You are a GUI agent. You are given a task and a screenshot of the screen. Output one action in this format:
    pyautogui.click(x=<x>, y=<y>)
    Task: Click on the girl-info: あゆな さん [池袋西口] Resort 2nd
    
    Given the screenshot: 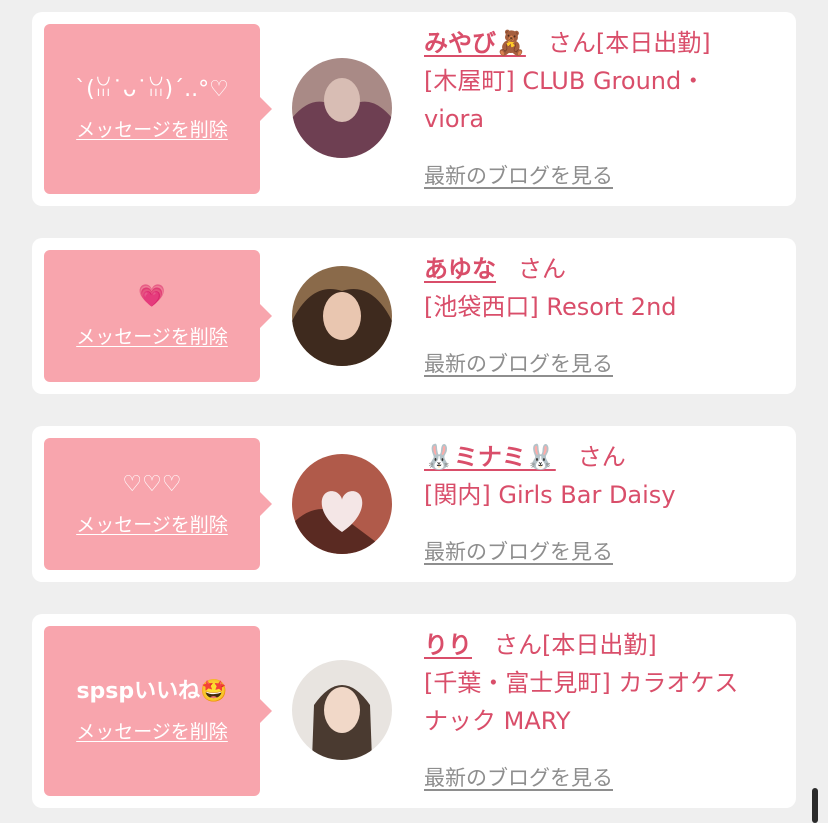 What is the action you would take?
    pyautogui.click(x=600, y=288)
    